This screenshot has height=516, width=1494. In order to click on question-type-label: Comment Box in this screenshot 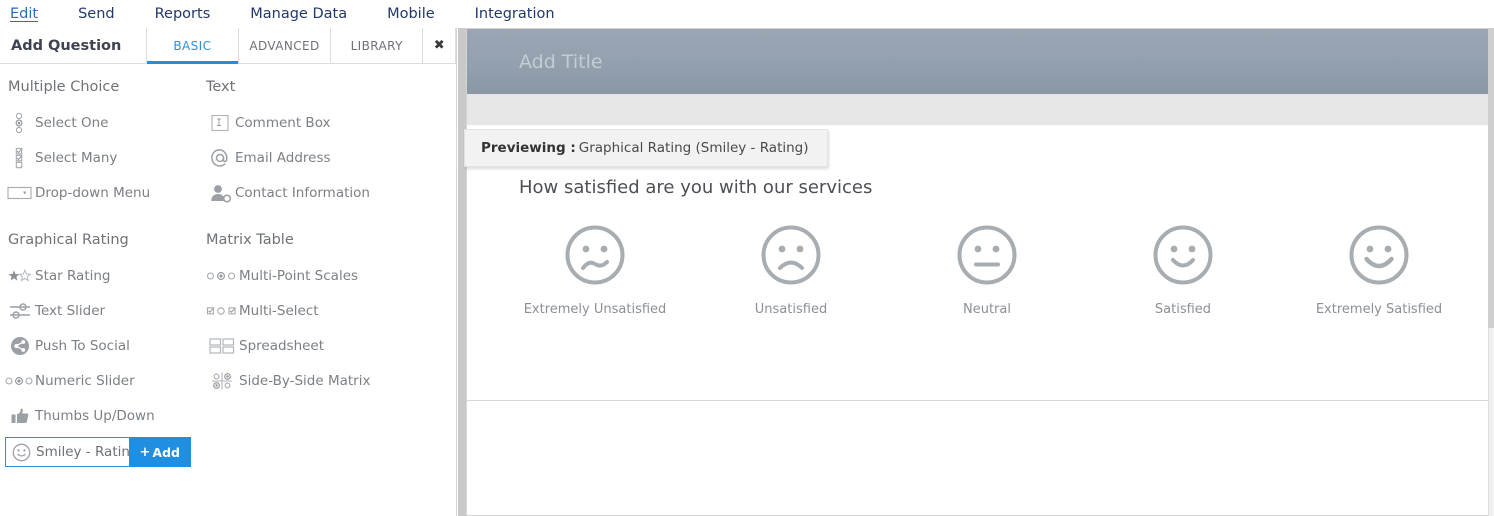, I will do `click(283, 122)`.